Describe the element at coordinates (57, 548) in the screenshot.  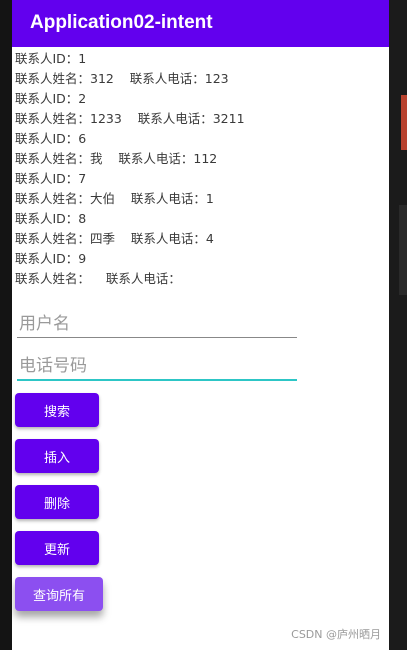
I see `update-button: 更新` at that location.